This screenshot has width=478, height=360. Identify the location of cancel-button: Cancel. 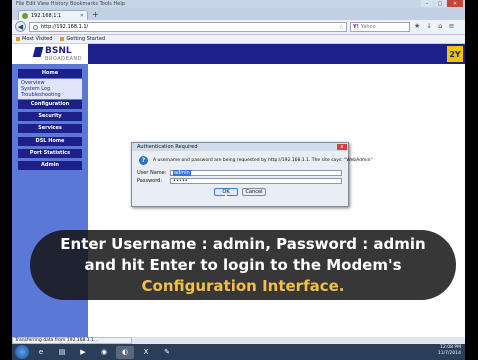
(254, 192).